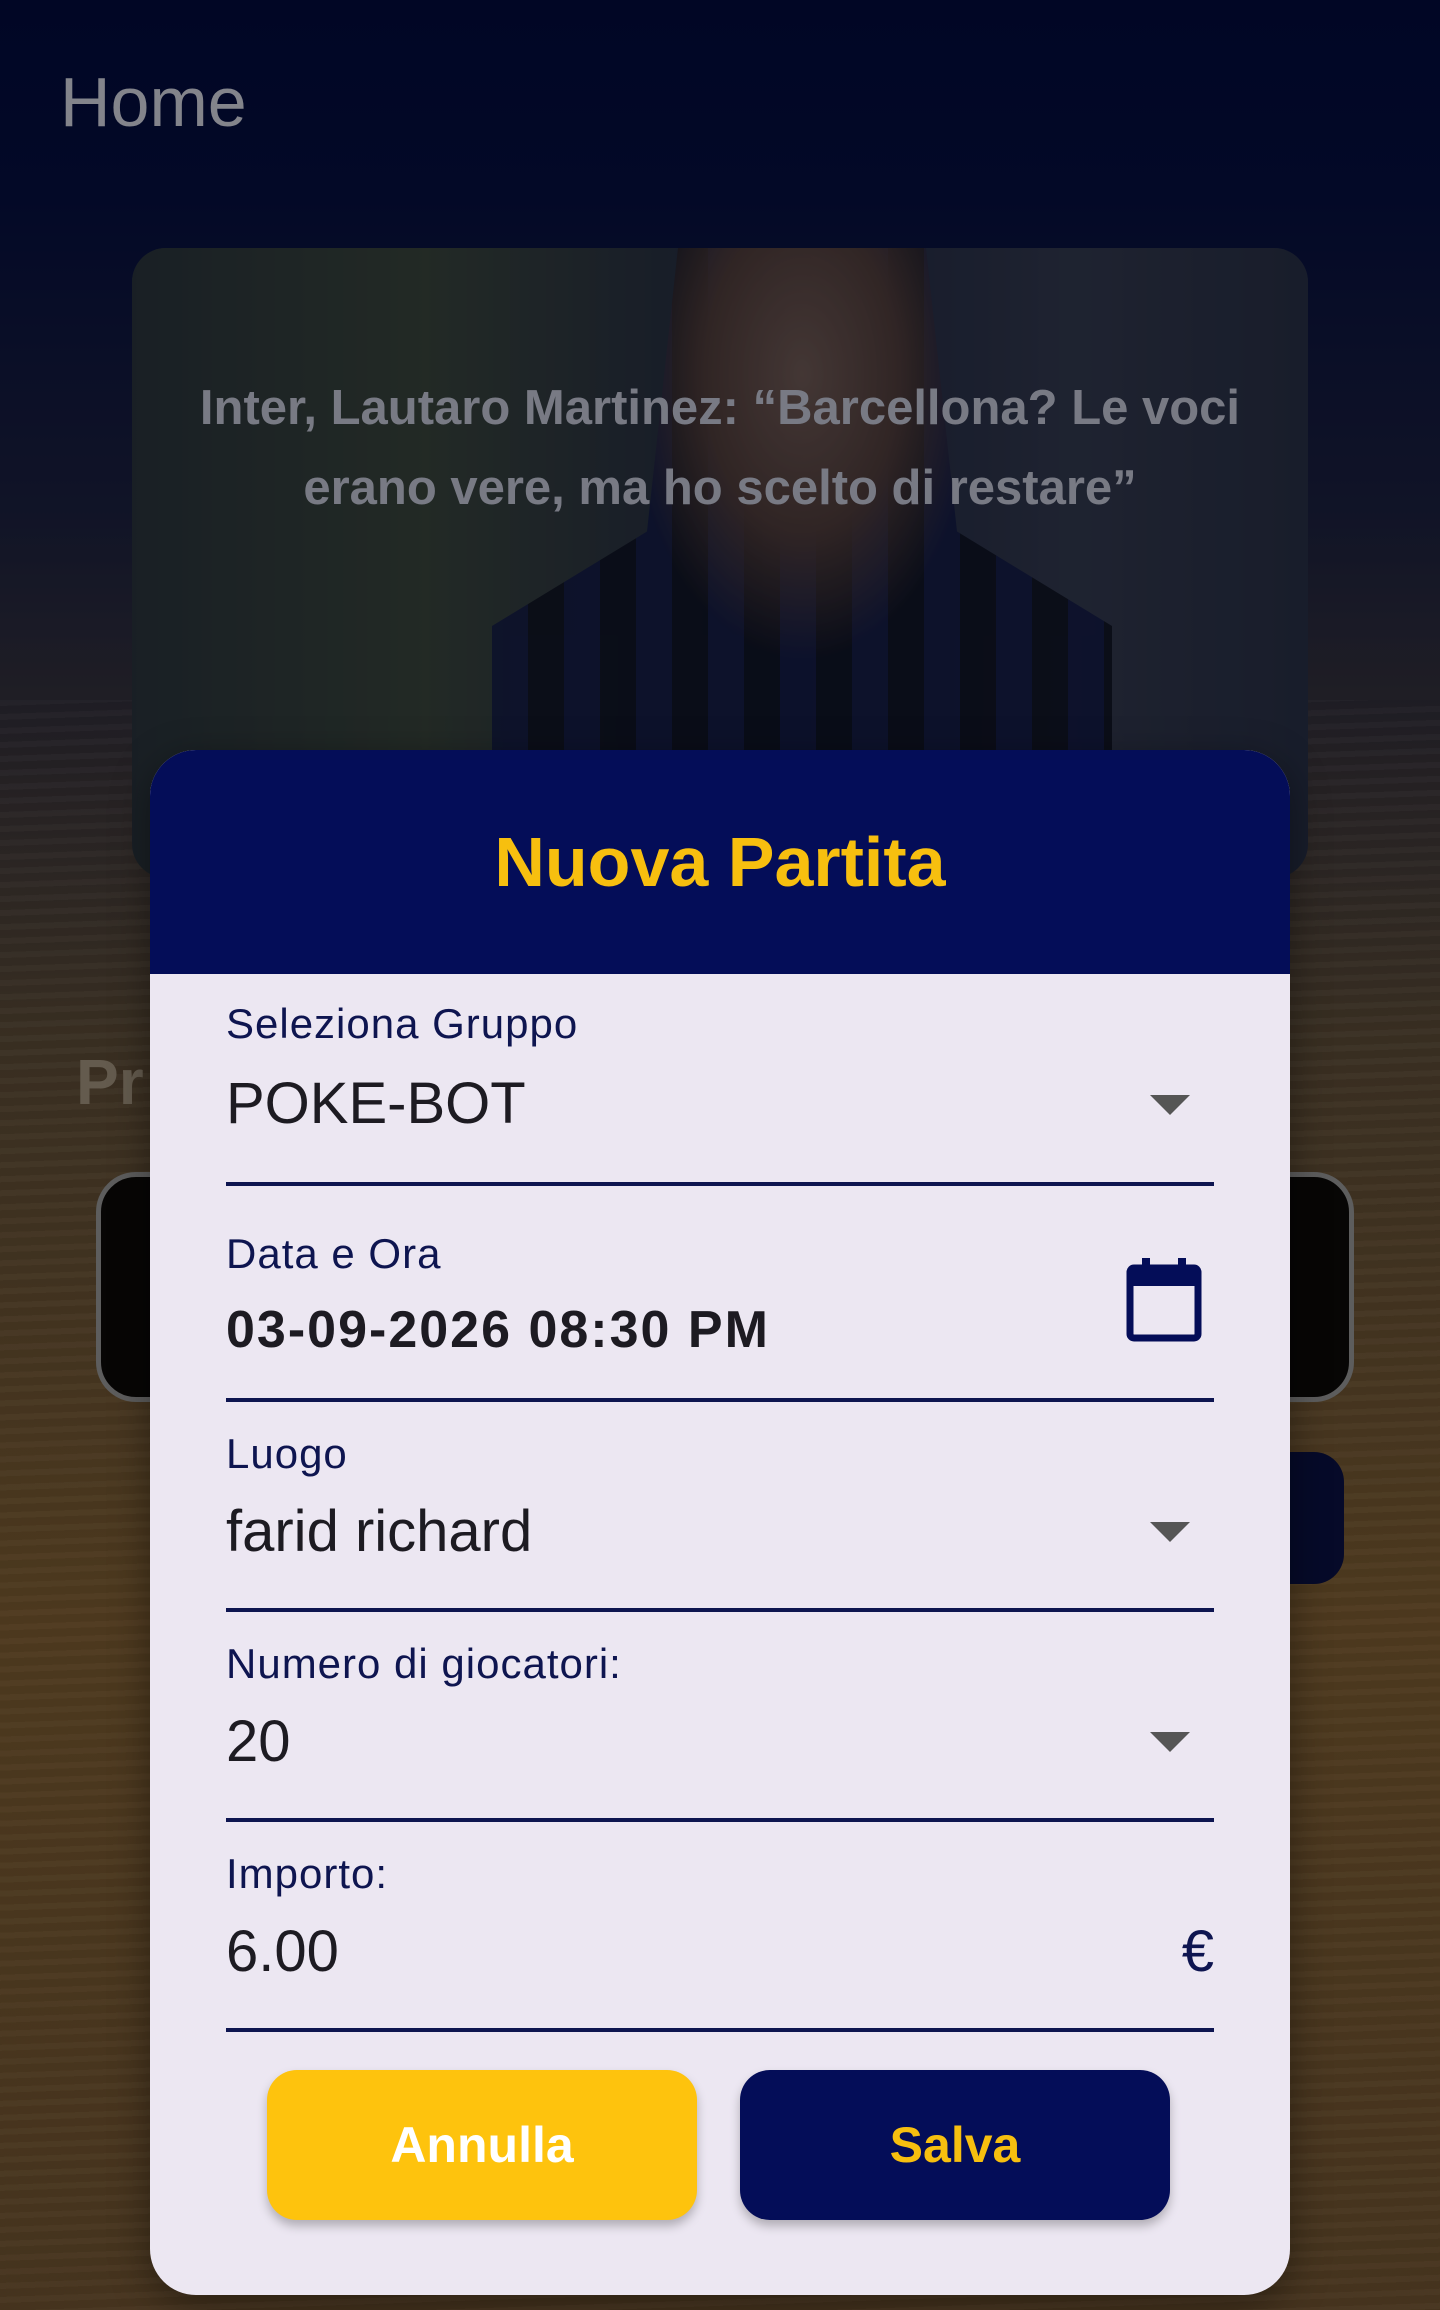  What do you see at coordinates (720, 1093) in the screenshot?
I see `group-select: Seleziona Gruppo POKE-BOT` at bounding box center [720, 1093].